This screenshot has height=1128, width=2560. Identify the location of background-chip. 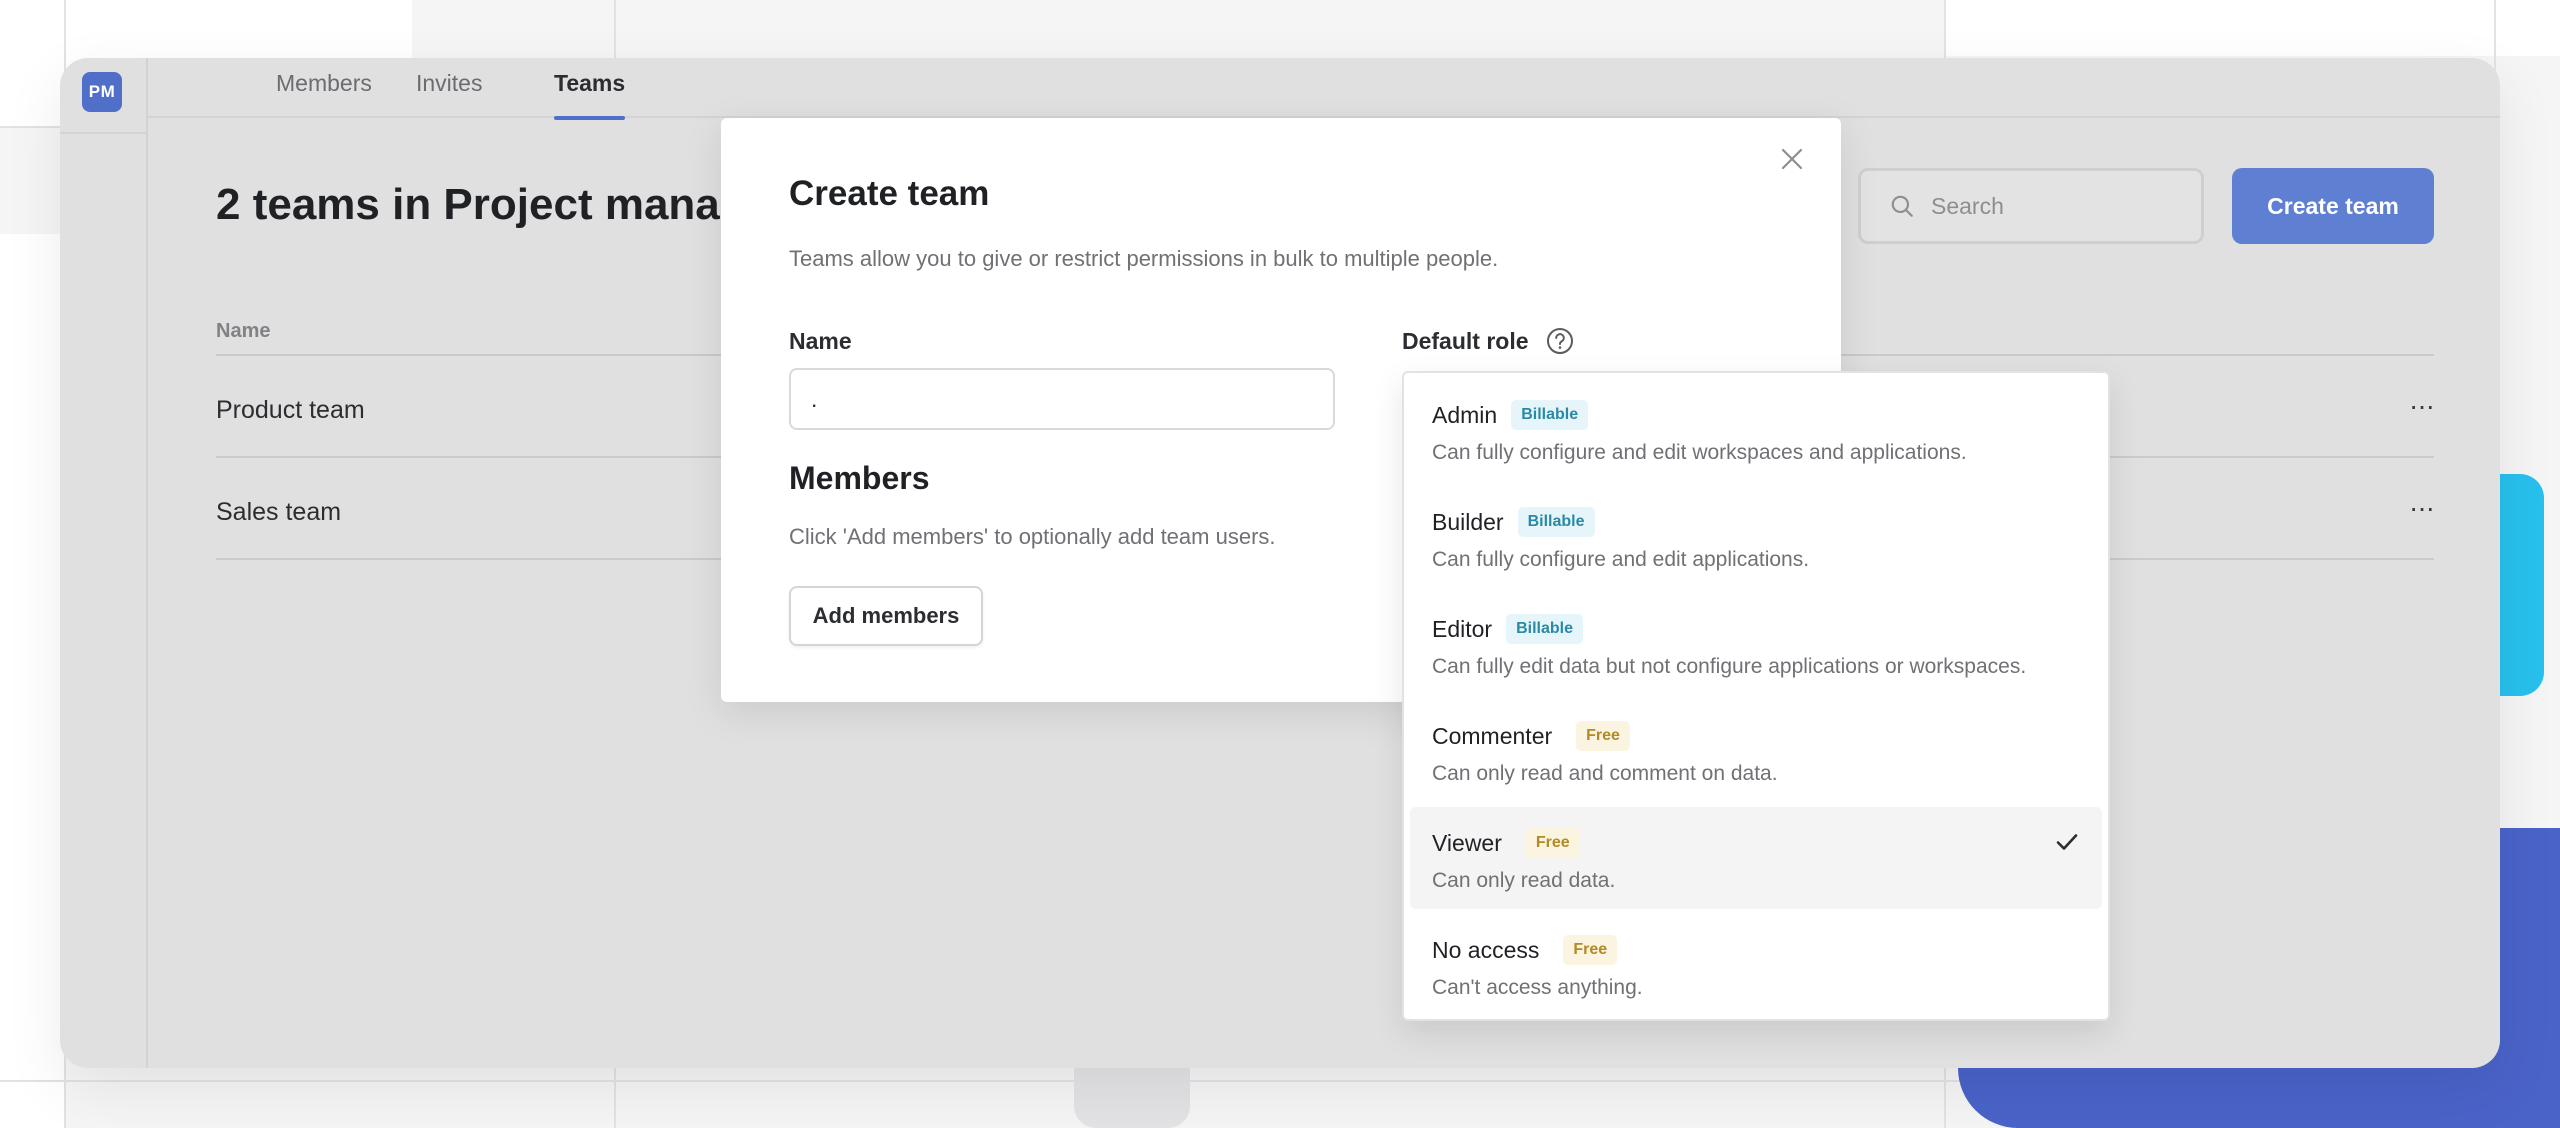
(1132, 1094).